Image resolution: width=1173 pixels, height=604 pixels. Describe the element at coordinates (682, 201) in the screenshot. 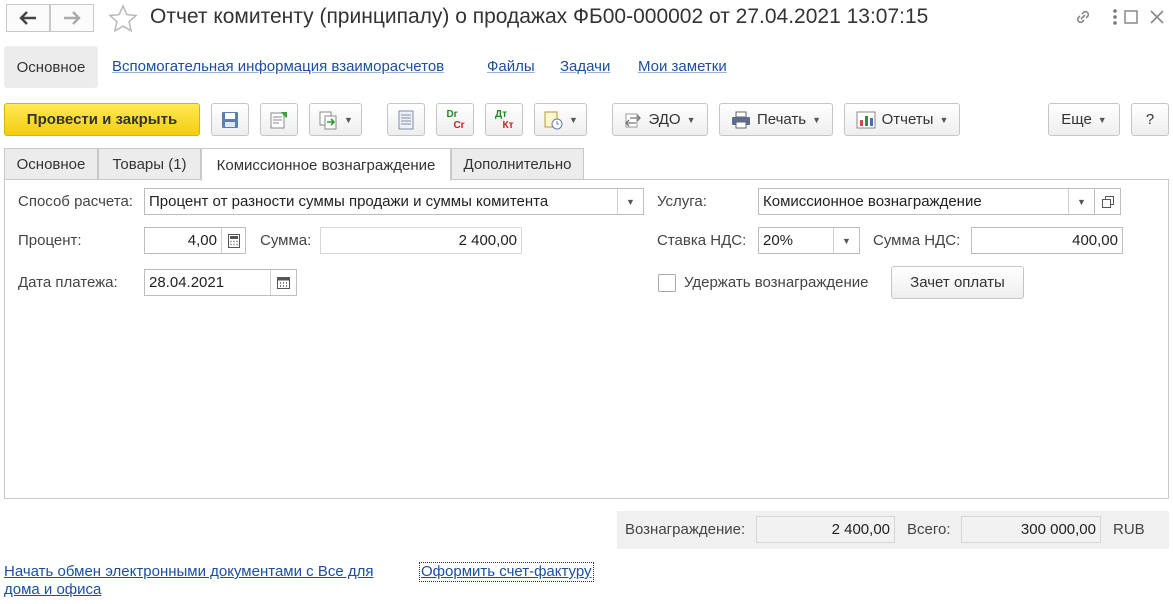

I see `service-label: Услуга:` at that location.